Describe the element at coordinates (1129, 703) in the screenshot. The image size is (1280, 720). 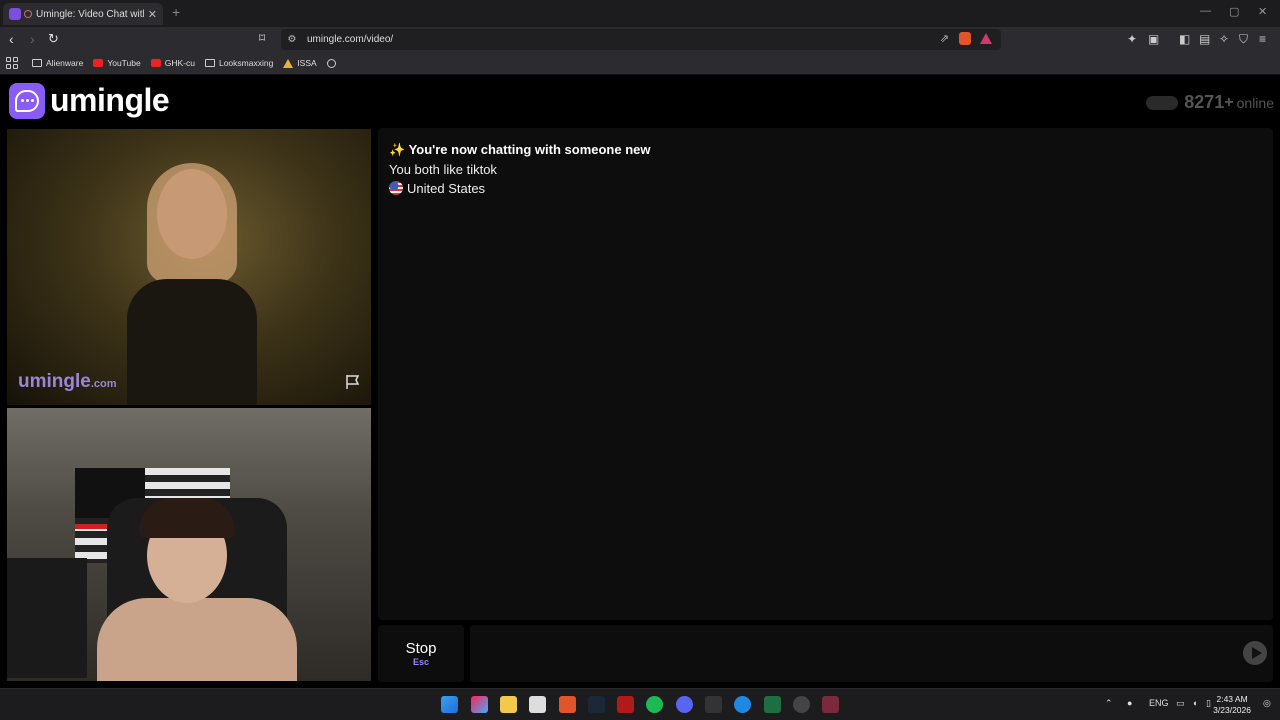
I see `mic-tray-icon: ●` at that location.